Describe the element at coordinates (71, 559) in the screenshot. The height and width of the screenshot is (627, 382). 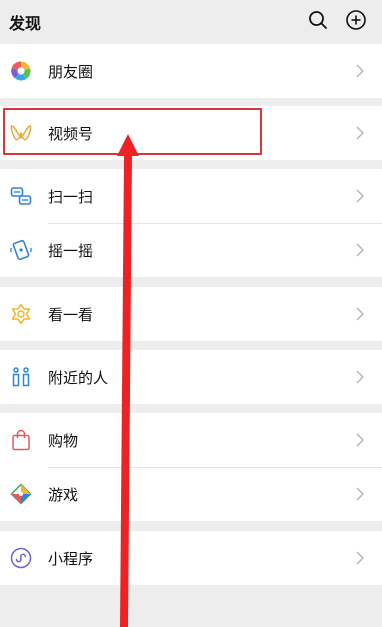
I see `menu-label-mini-programs: 小程序` at that location.